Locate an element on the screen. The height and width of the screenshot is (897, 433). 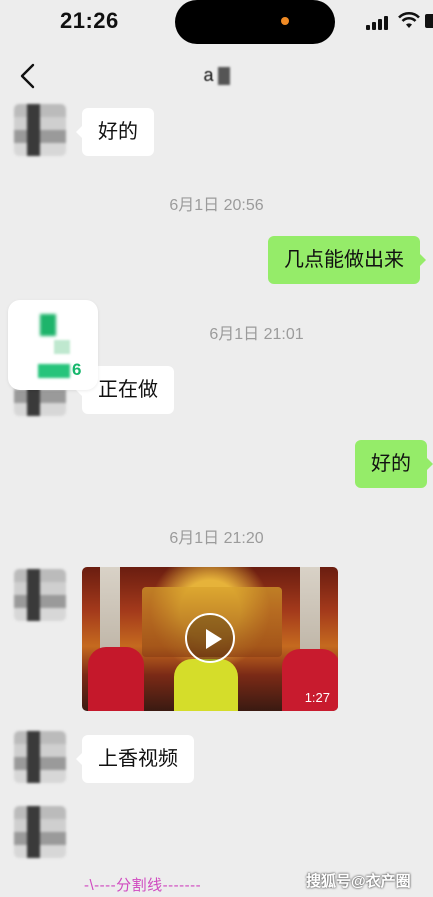
status-time: 21:26 is located at coordinates (89, 20).